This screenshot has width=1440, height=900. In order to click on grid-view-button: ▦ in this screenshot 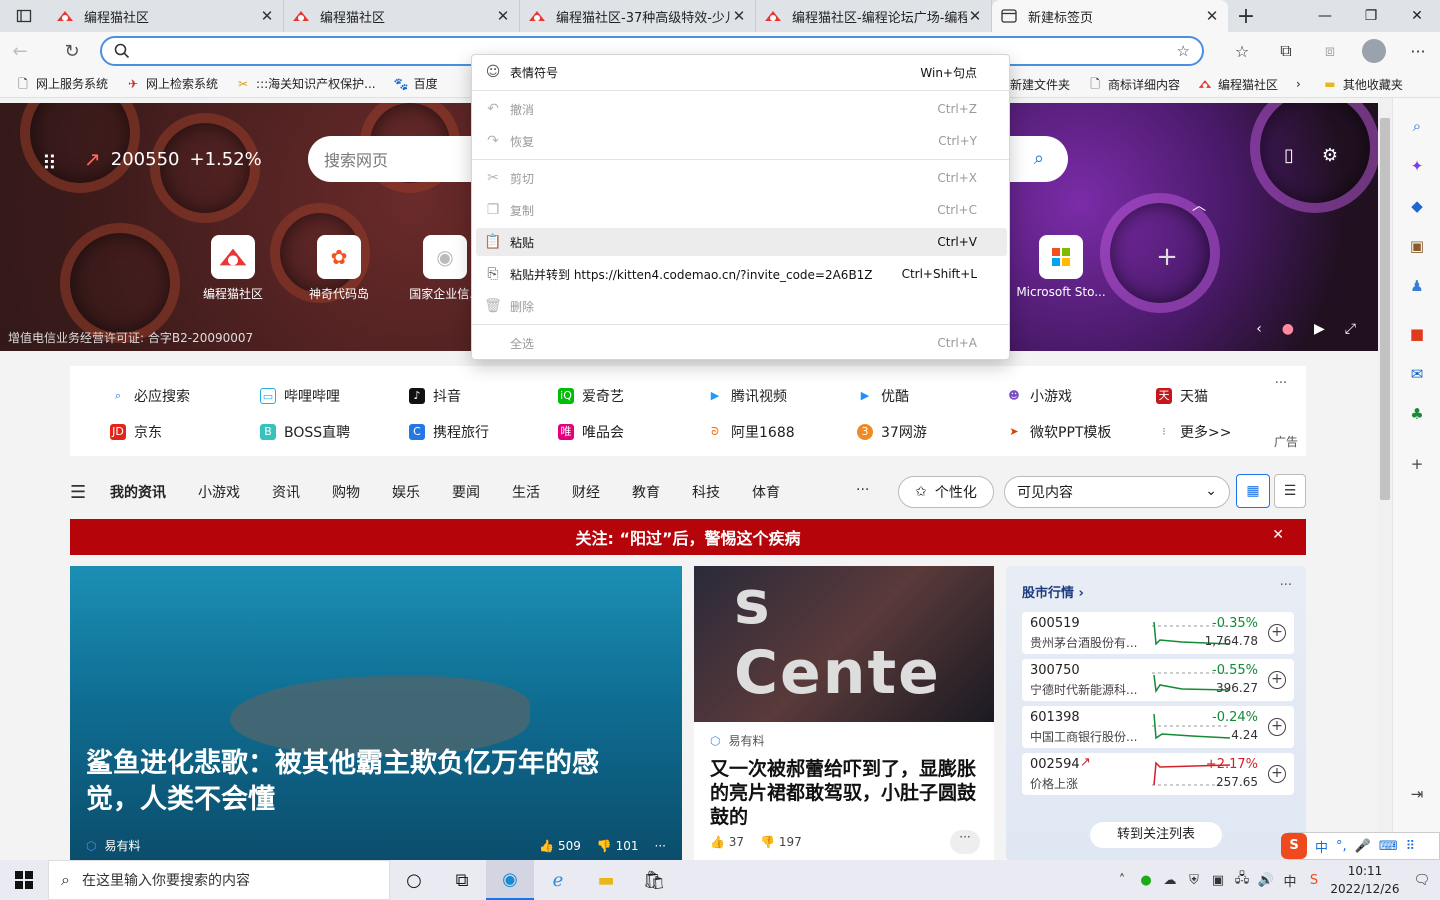, I will do `click(1253, 491)`.